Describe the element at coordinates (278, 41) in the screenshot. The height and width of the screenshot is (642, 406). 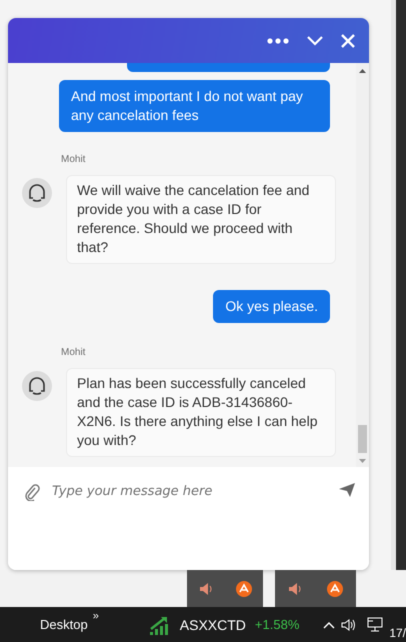
I see `more-icon` at that location.